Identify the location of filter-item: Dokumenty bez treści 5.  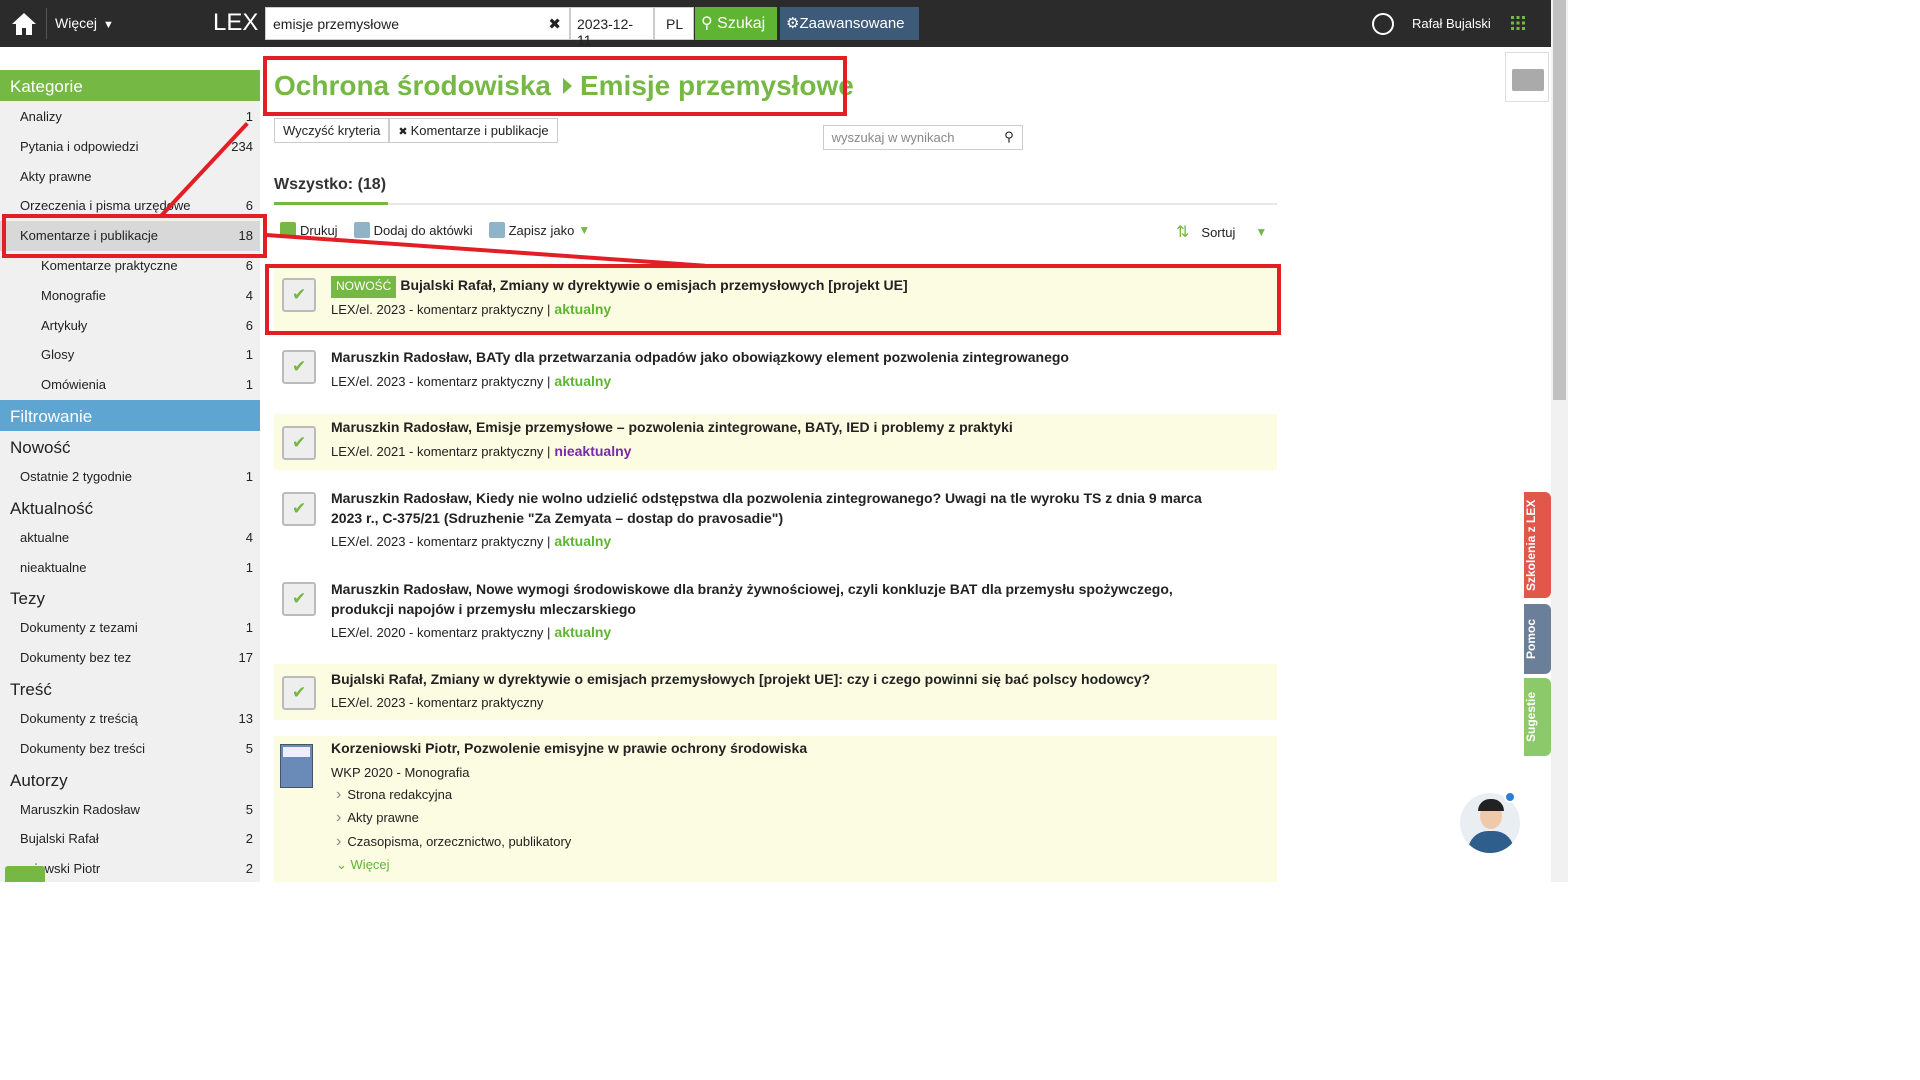
(130, 749).